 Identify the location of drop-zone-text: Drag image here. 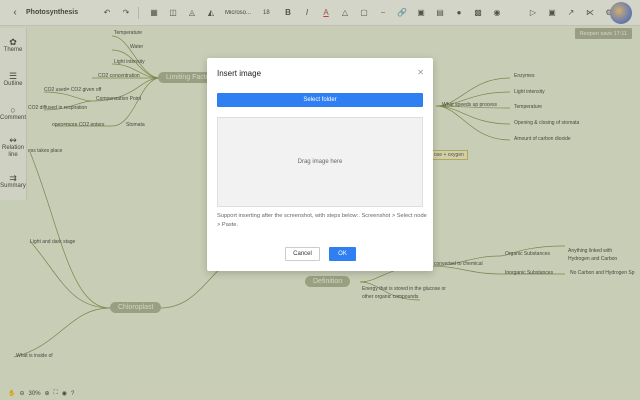
(320, 162).